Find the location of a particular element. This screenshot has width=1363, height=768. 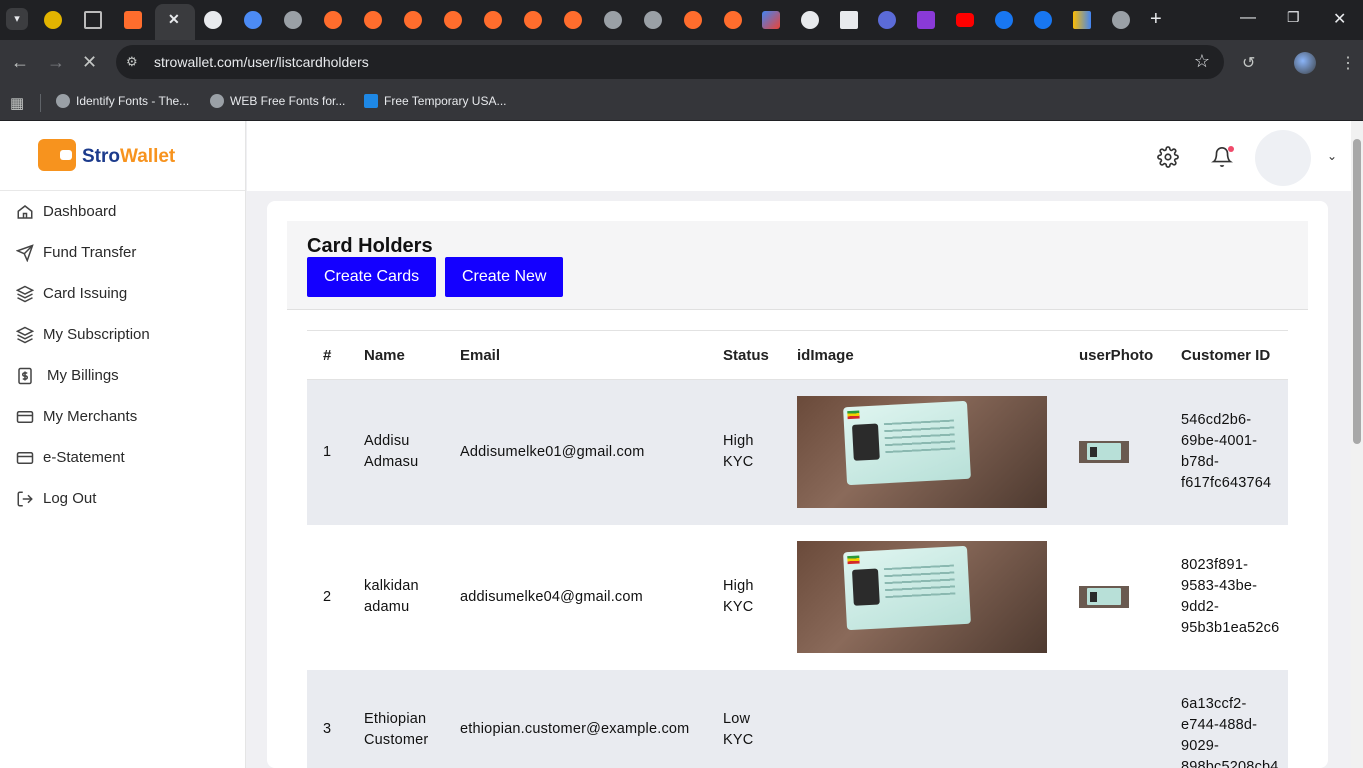

back-icon: ← is located at coordinates (20, 62).